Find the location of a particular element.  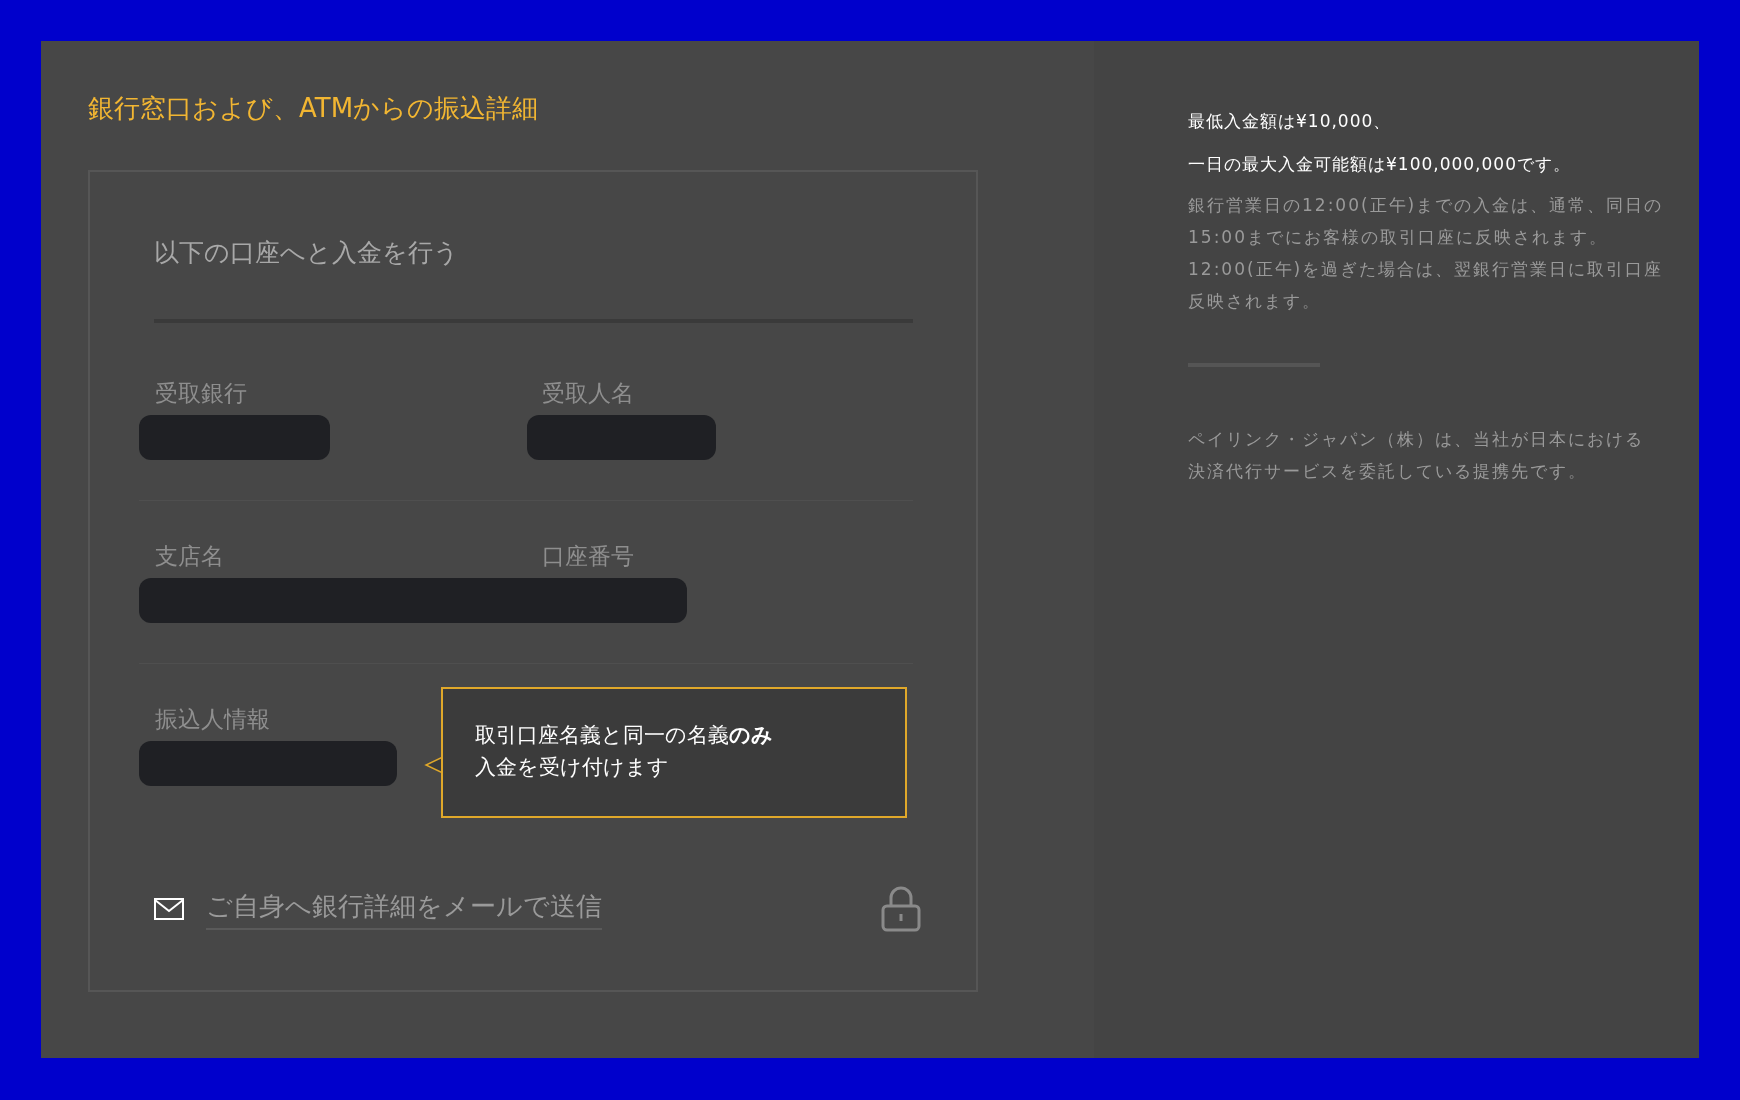

field-label: 受取人名 is located at coordinates (588, 393).